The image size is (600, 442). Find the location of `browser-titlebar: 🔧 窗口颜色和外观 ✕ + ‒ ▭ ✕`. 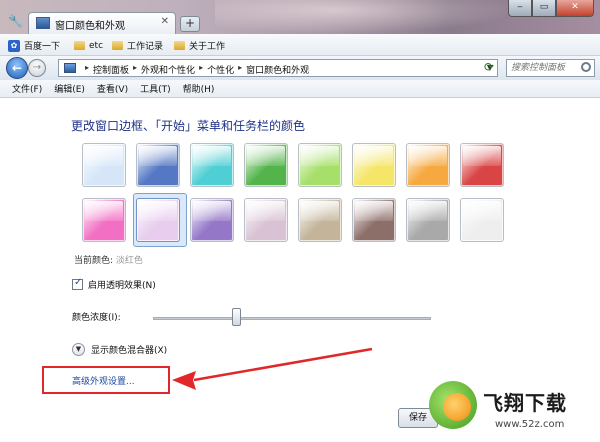

browser-titlebar: 🔧 窗口颜色和外观 ✕ + ‒ ▭ ✕ is located at coordinates (300, 17).